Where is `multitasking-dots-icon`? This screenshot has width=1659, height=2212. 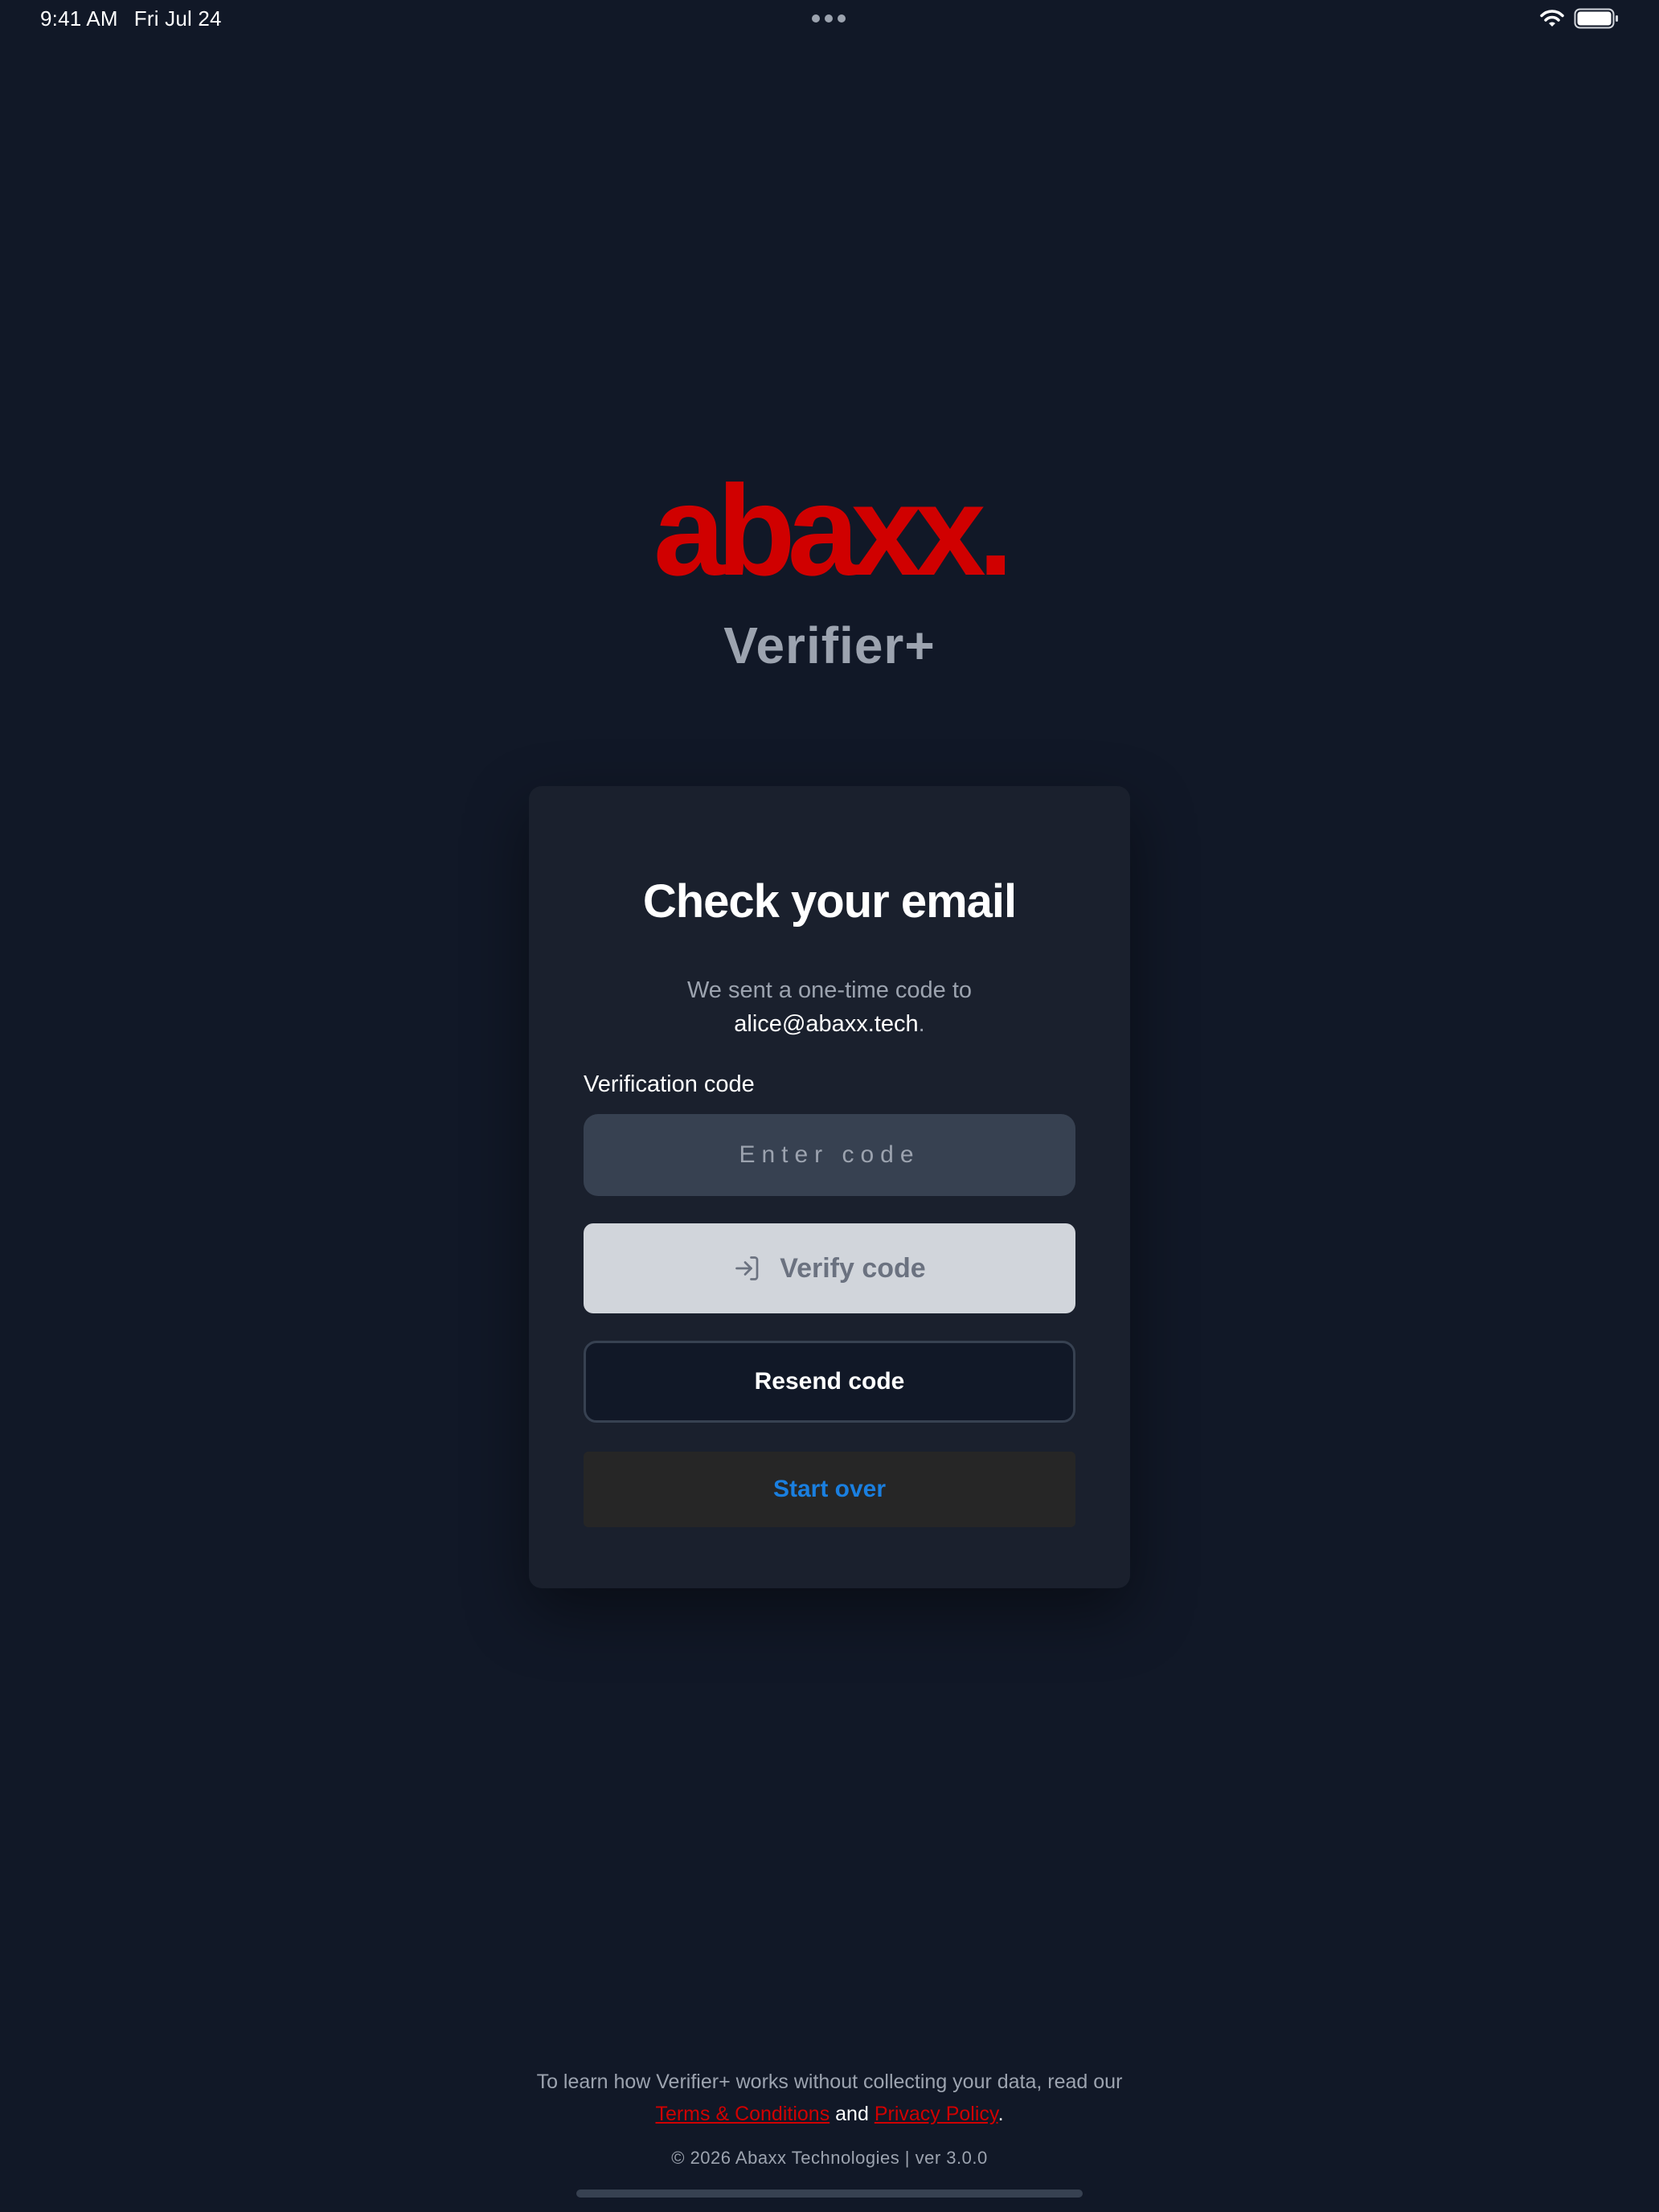 multitasking-dots-icon is located at coordinates (829, 18).